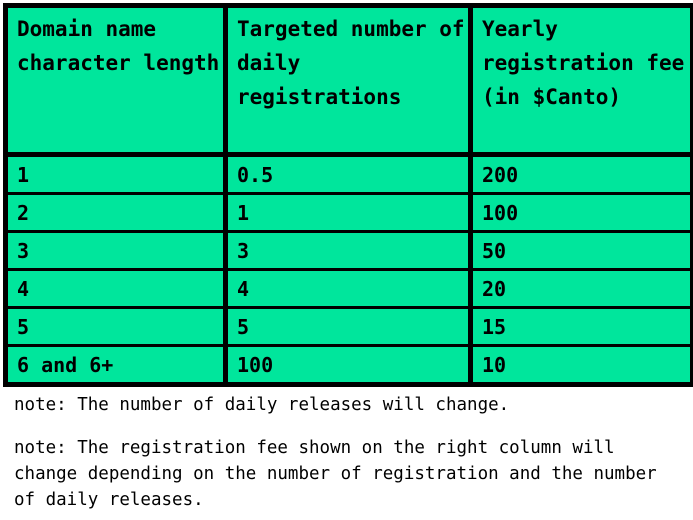  What do you see at coordinates (581, 327) in the screenshot?
I see `cell-yearly-fee: 15` at bounding box center [581, 327].